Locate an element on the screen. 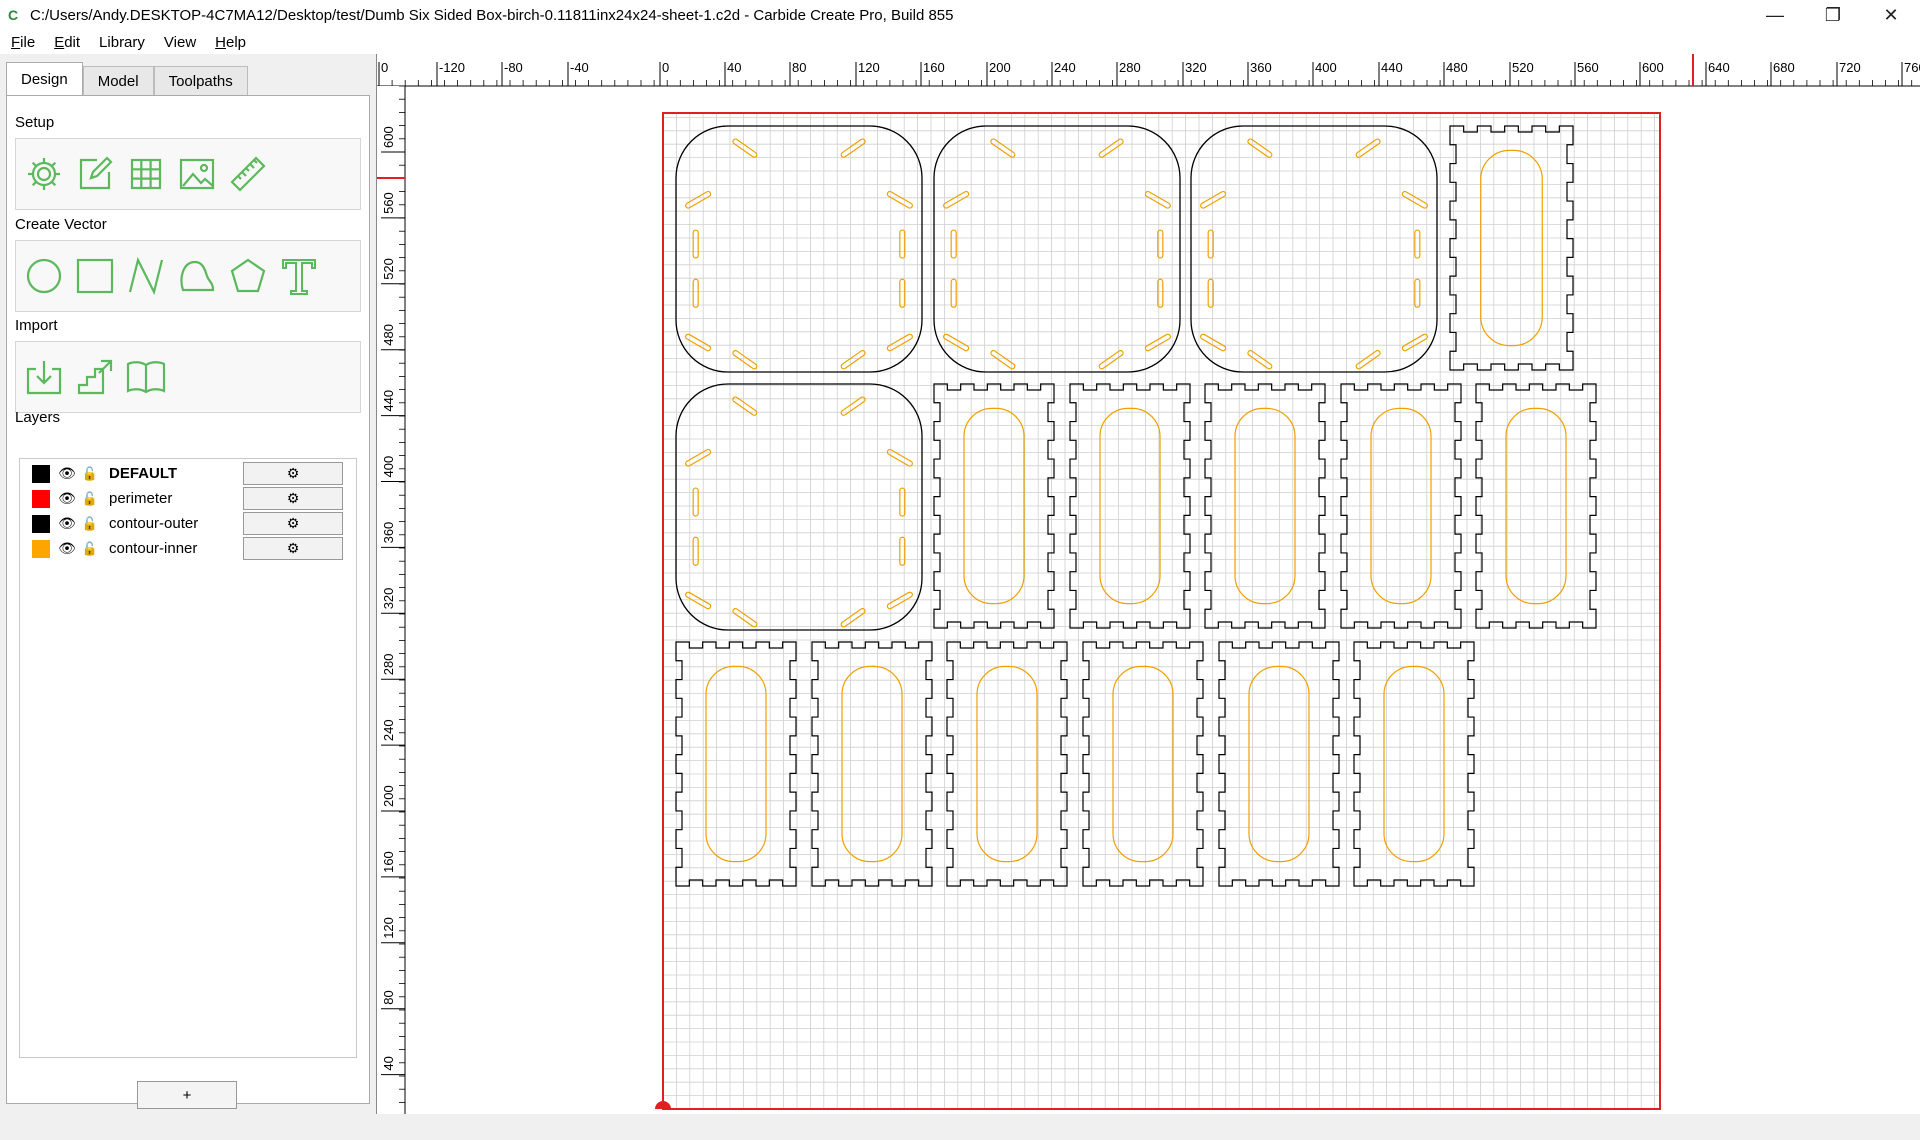 This screenshot has height=1140, width=1920. layer-row-perimeter: 👁 🔓 perimeter ⚙ is located at coordinates (188, 498).